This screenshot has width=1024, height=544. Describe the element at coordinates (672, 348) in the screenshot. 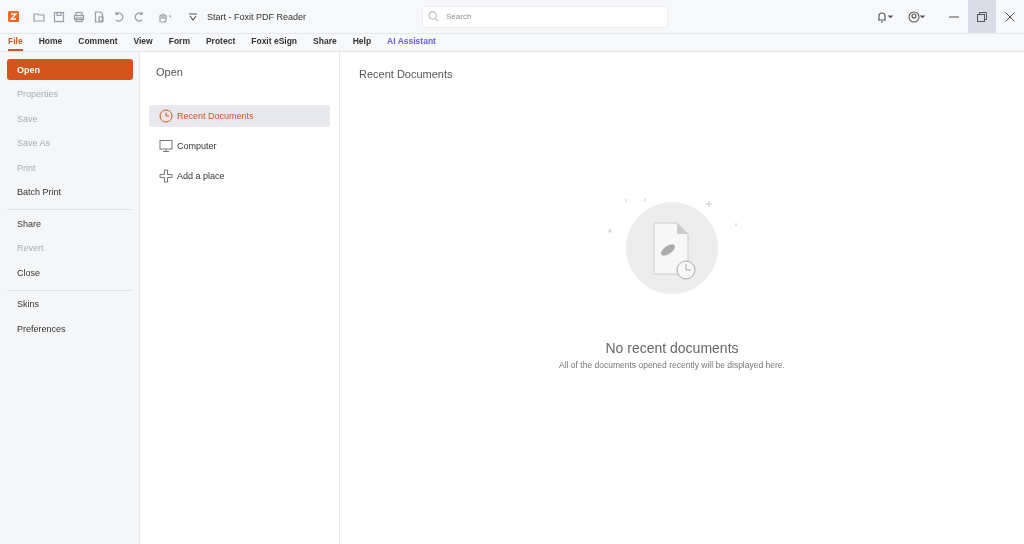

I see `empty-title: No recent documents` at that location.